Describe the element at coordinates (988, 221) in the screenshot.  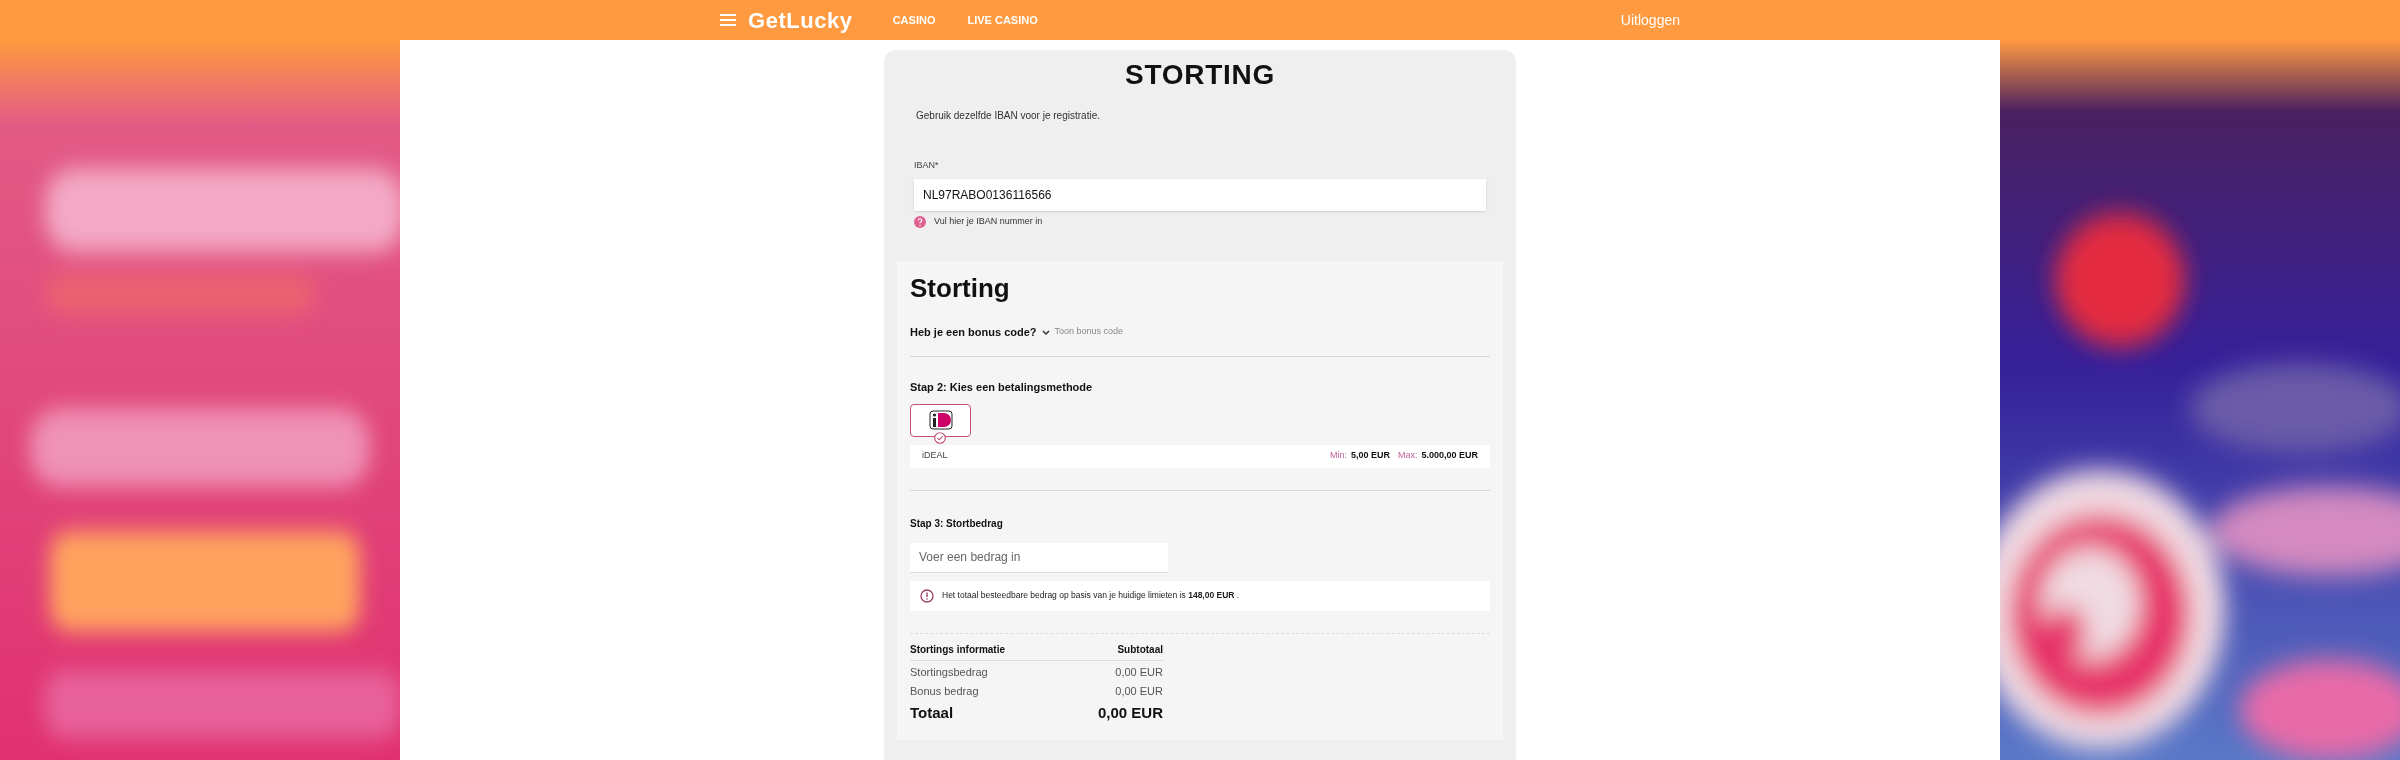
I see `help-text: Vul hier je IBAN nummer in` at that location.